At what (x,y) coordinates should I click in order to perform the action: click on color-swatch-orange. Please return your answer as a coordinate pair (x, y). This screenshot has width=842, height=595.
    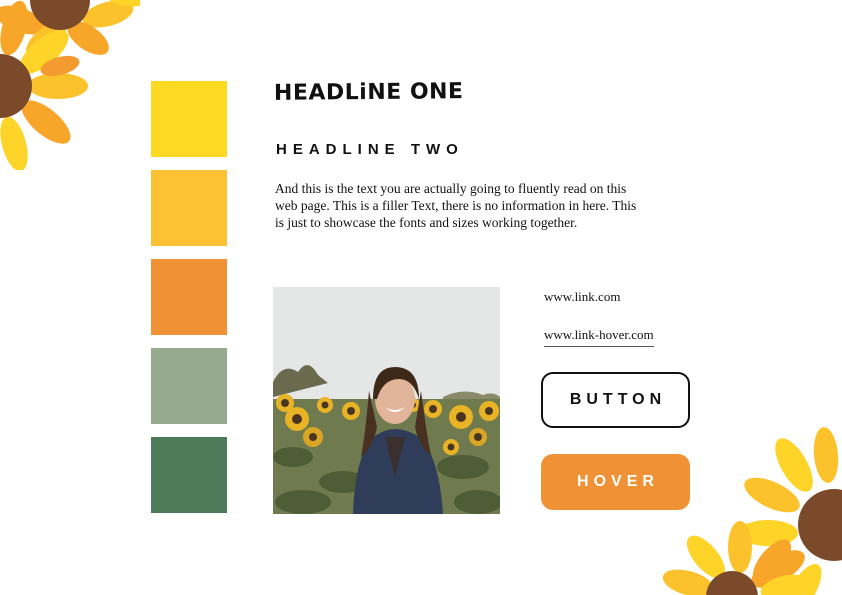
    Looking at the image, I should click on (189, 297).